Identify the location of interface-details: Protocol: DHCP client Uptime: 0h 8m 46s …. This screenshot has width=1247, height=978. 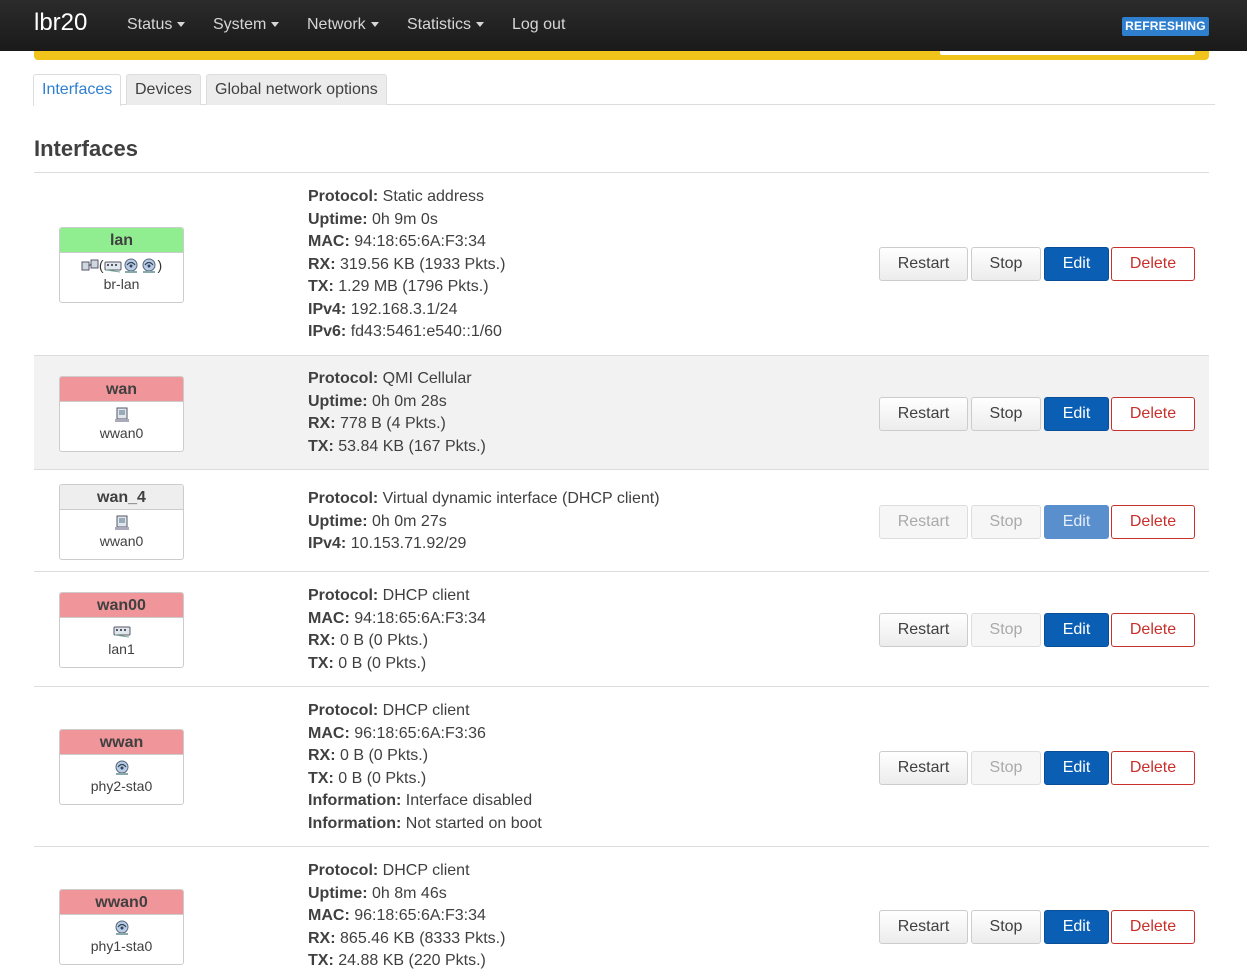
(406, 916).